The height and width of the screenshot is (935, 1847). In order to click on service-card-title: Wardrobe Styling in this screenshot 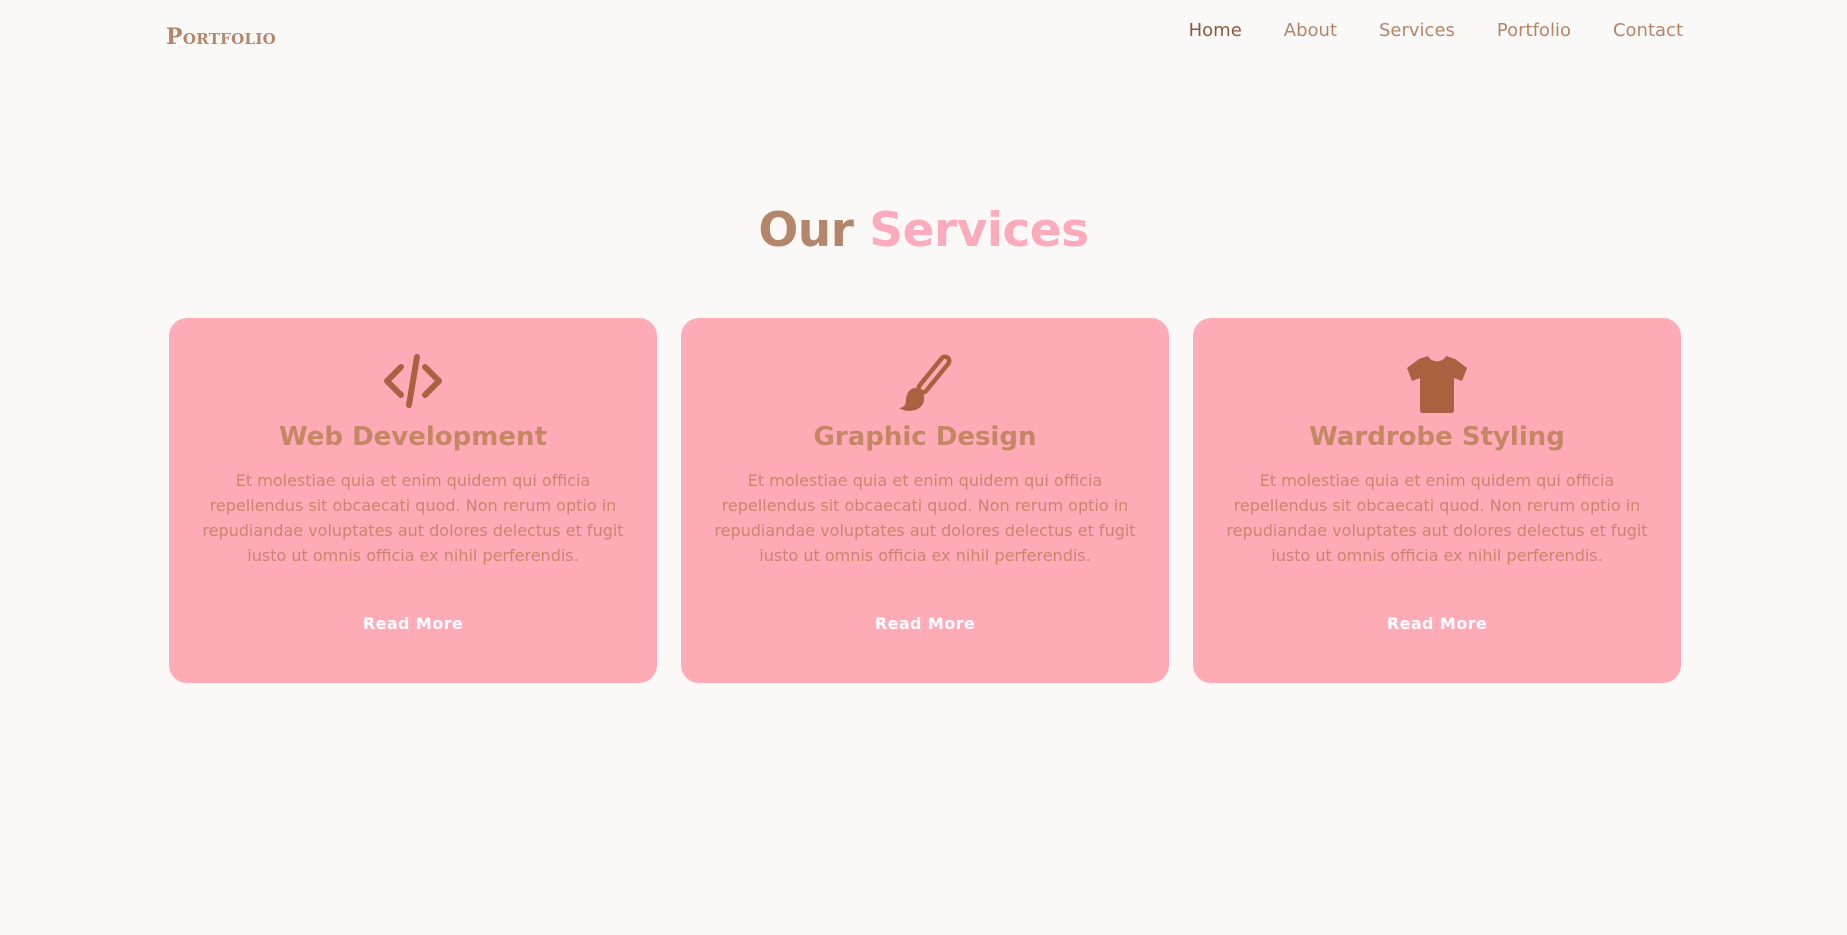, I will do `click(1437, 437)`.